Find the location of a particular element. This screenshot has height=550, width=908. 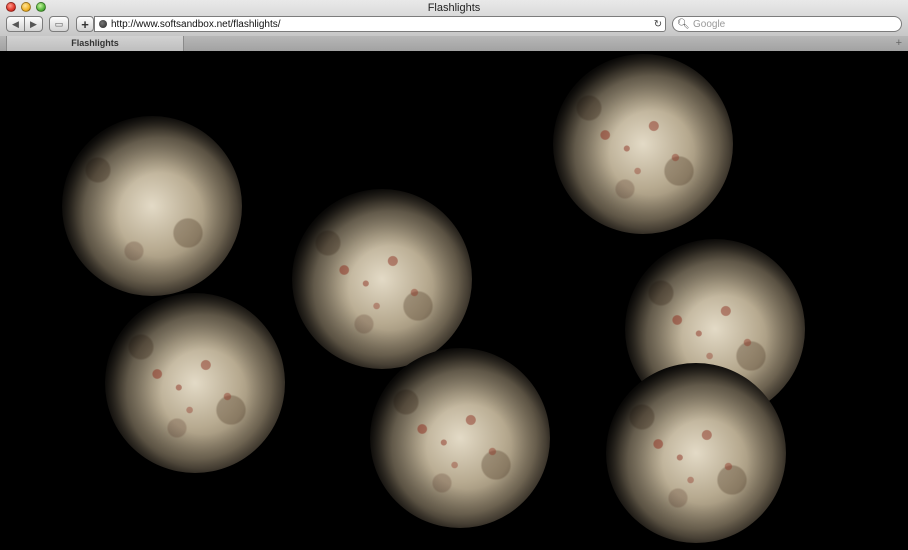

snapshot-button: ▭ is located at coordinates (59, 24).